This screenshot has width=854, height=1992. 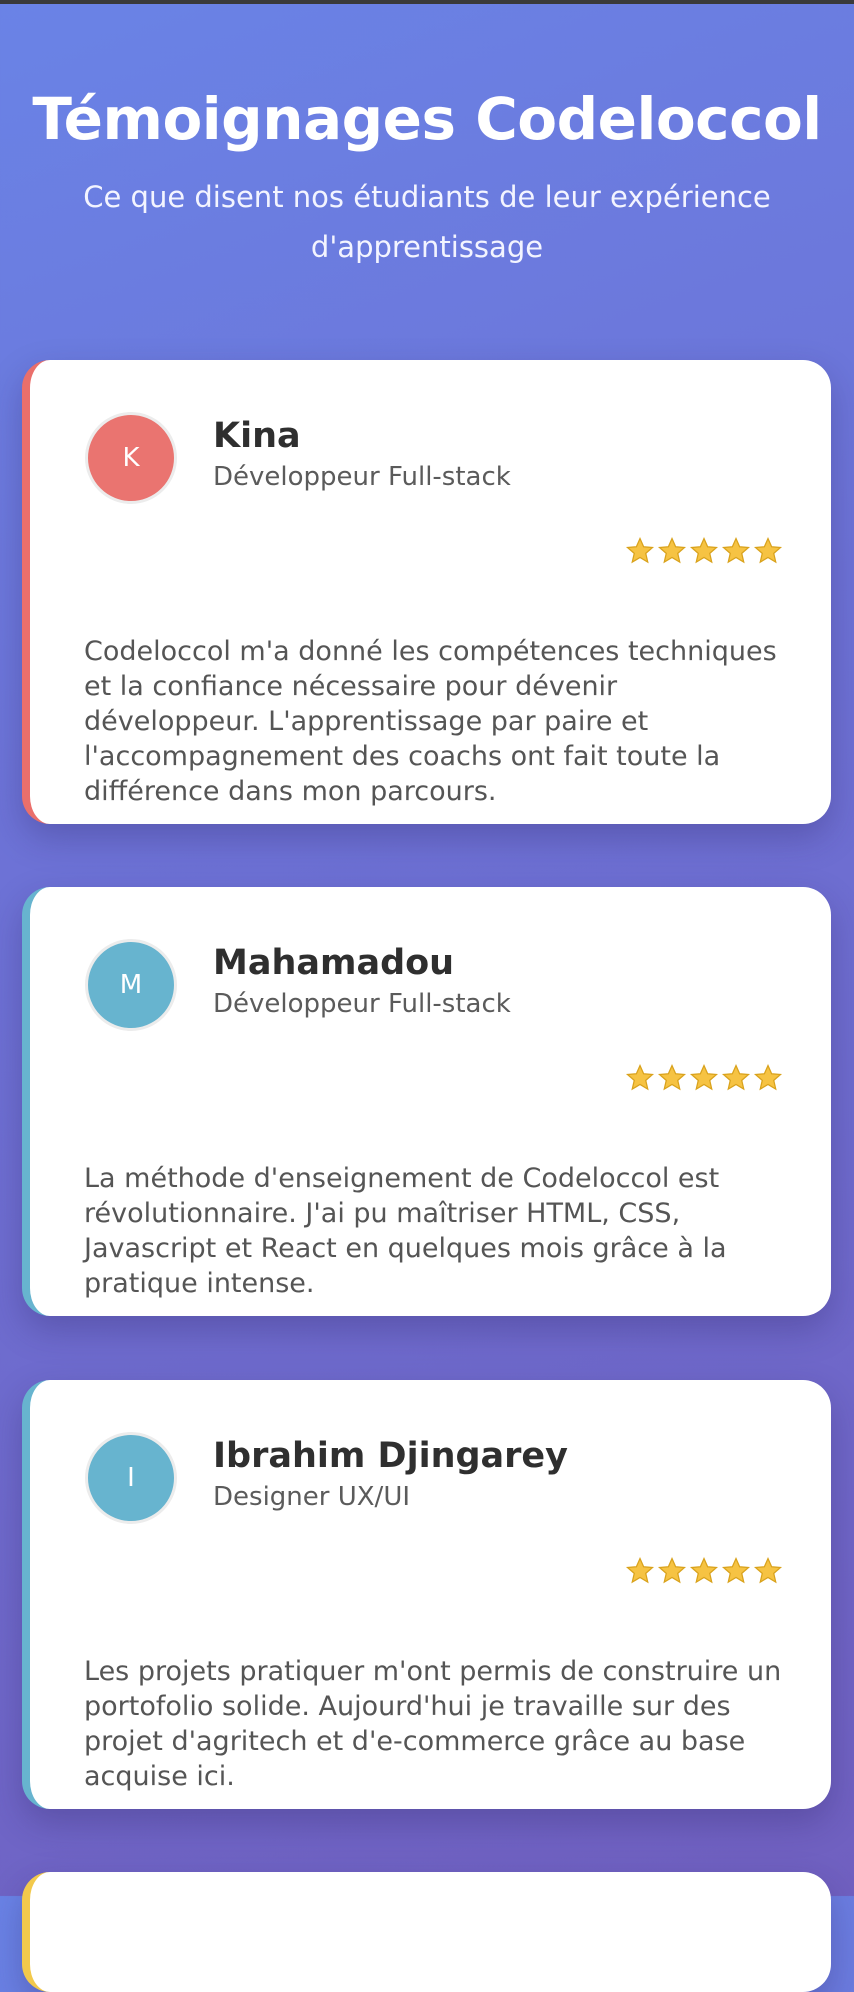 I want to click on testimonial-name: Kina, so click(x=257, y=436).